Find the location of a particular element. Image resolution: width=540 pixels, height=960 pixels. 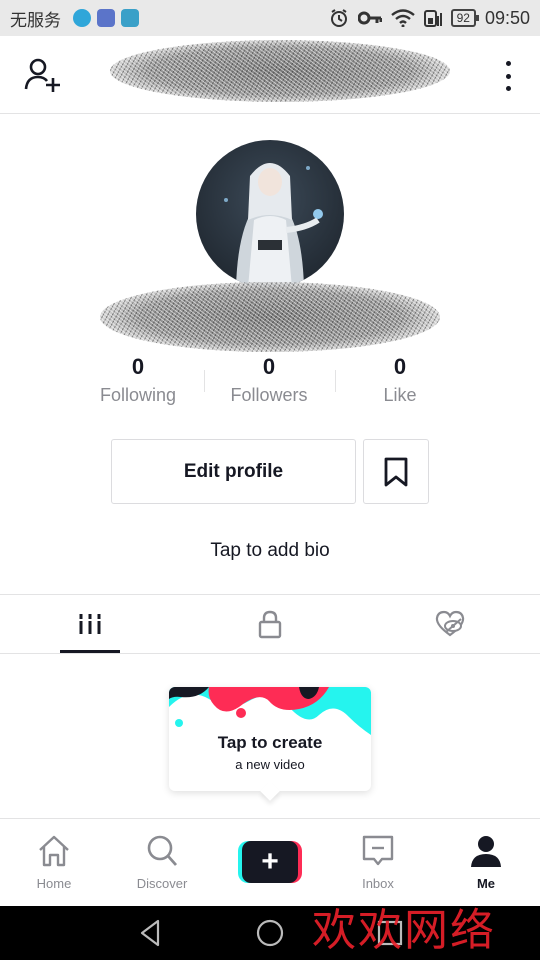

profile-stats: 0 Following 0 Followers 0 Like is located at coordinates (270, 383).